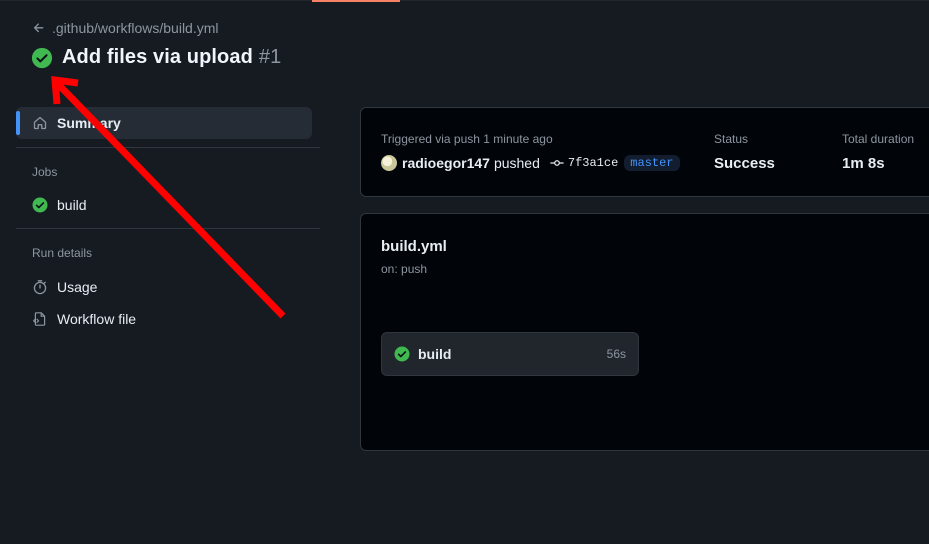 The image size is (929, 544). What do you see at coordinates (135, 28) in the screenshot?
I see `breadcrumb-path: .github/workflows/build.yml` at bounding box center [135, 28].